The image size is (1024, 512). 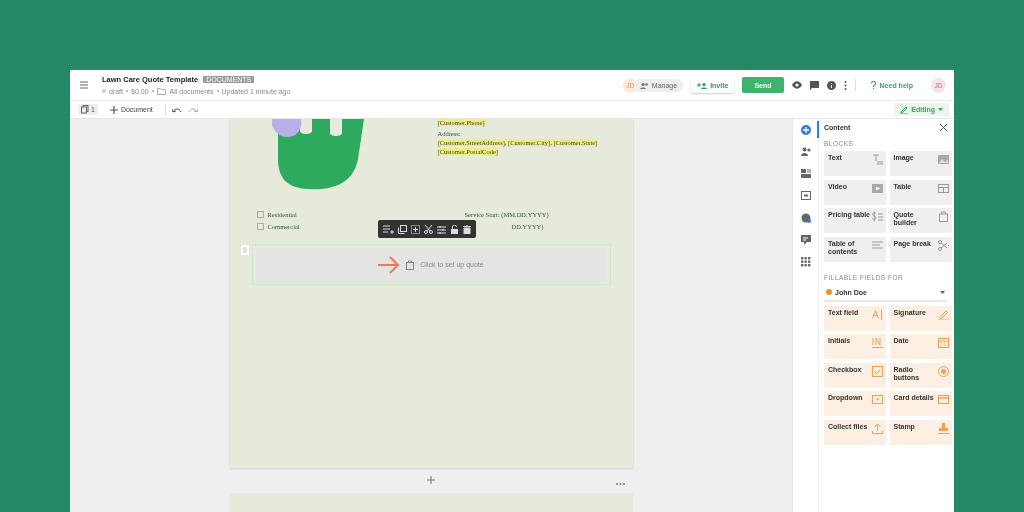 What do you see at coordinates (877, 159) in the screenshot?
I see `text-block-icon` at bounding box center [877, 159].